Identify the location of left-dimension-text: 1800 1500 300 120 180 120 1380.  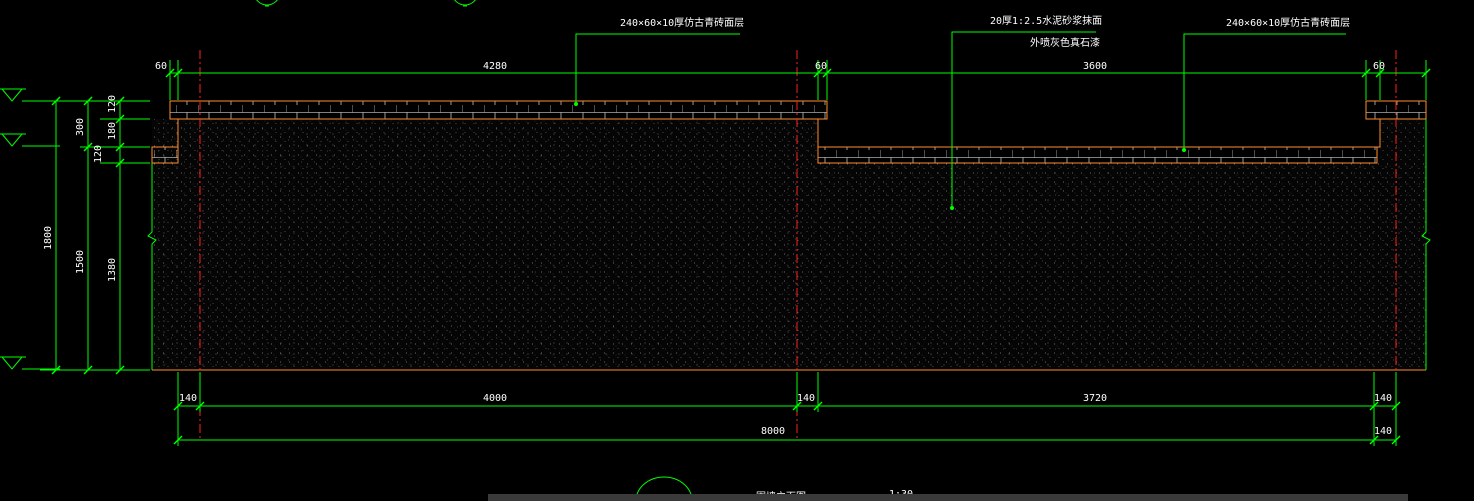
(80, 188).